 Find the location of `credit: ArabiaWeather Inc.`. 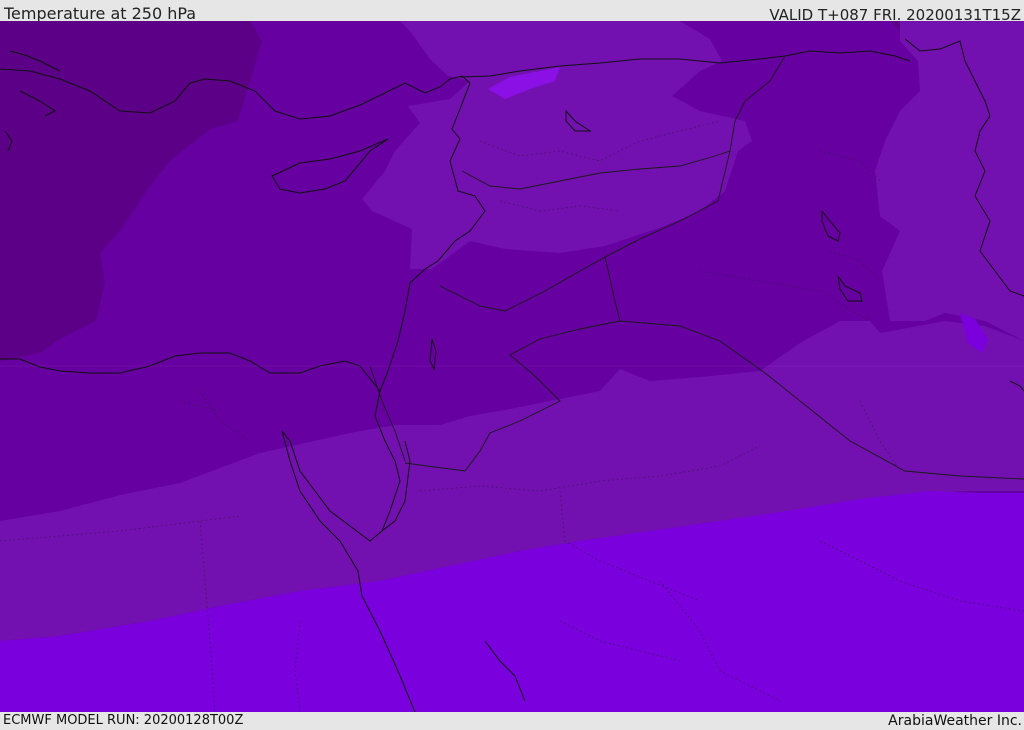

credit: ArabiaWeather Inc. is located at coordinates (955, 721).